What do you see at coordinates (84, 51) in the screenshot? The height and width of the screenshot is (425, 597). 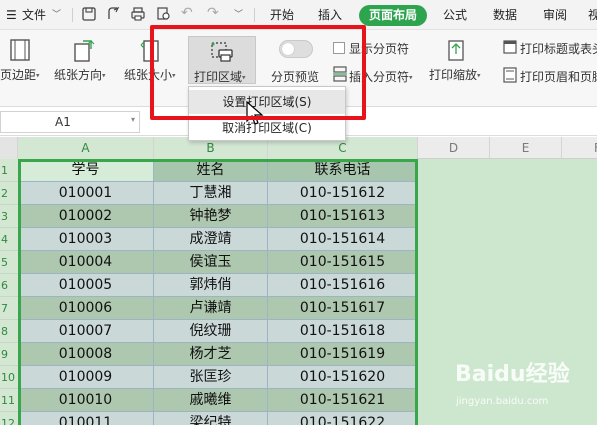 I see `orientation-icon` at bounding box center [84, 51].